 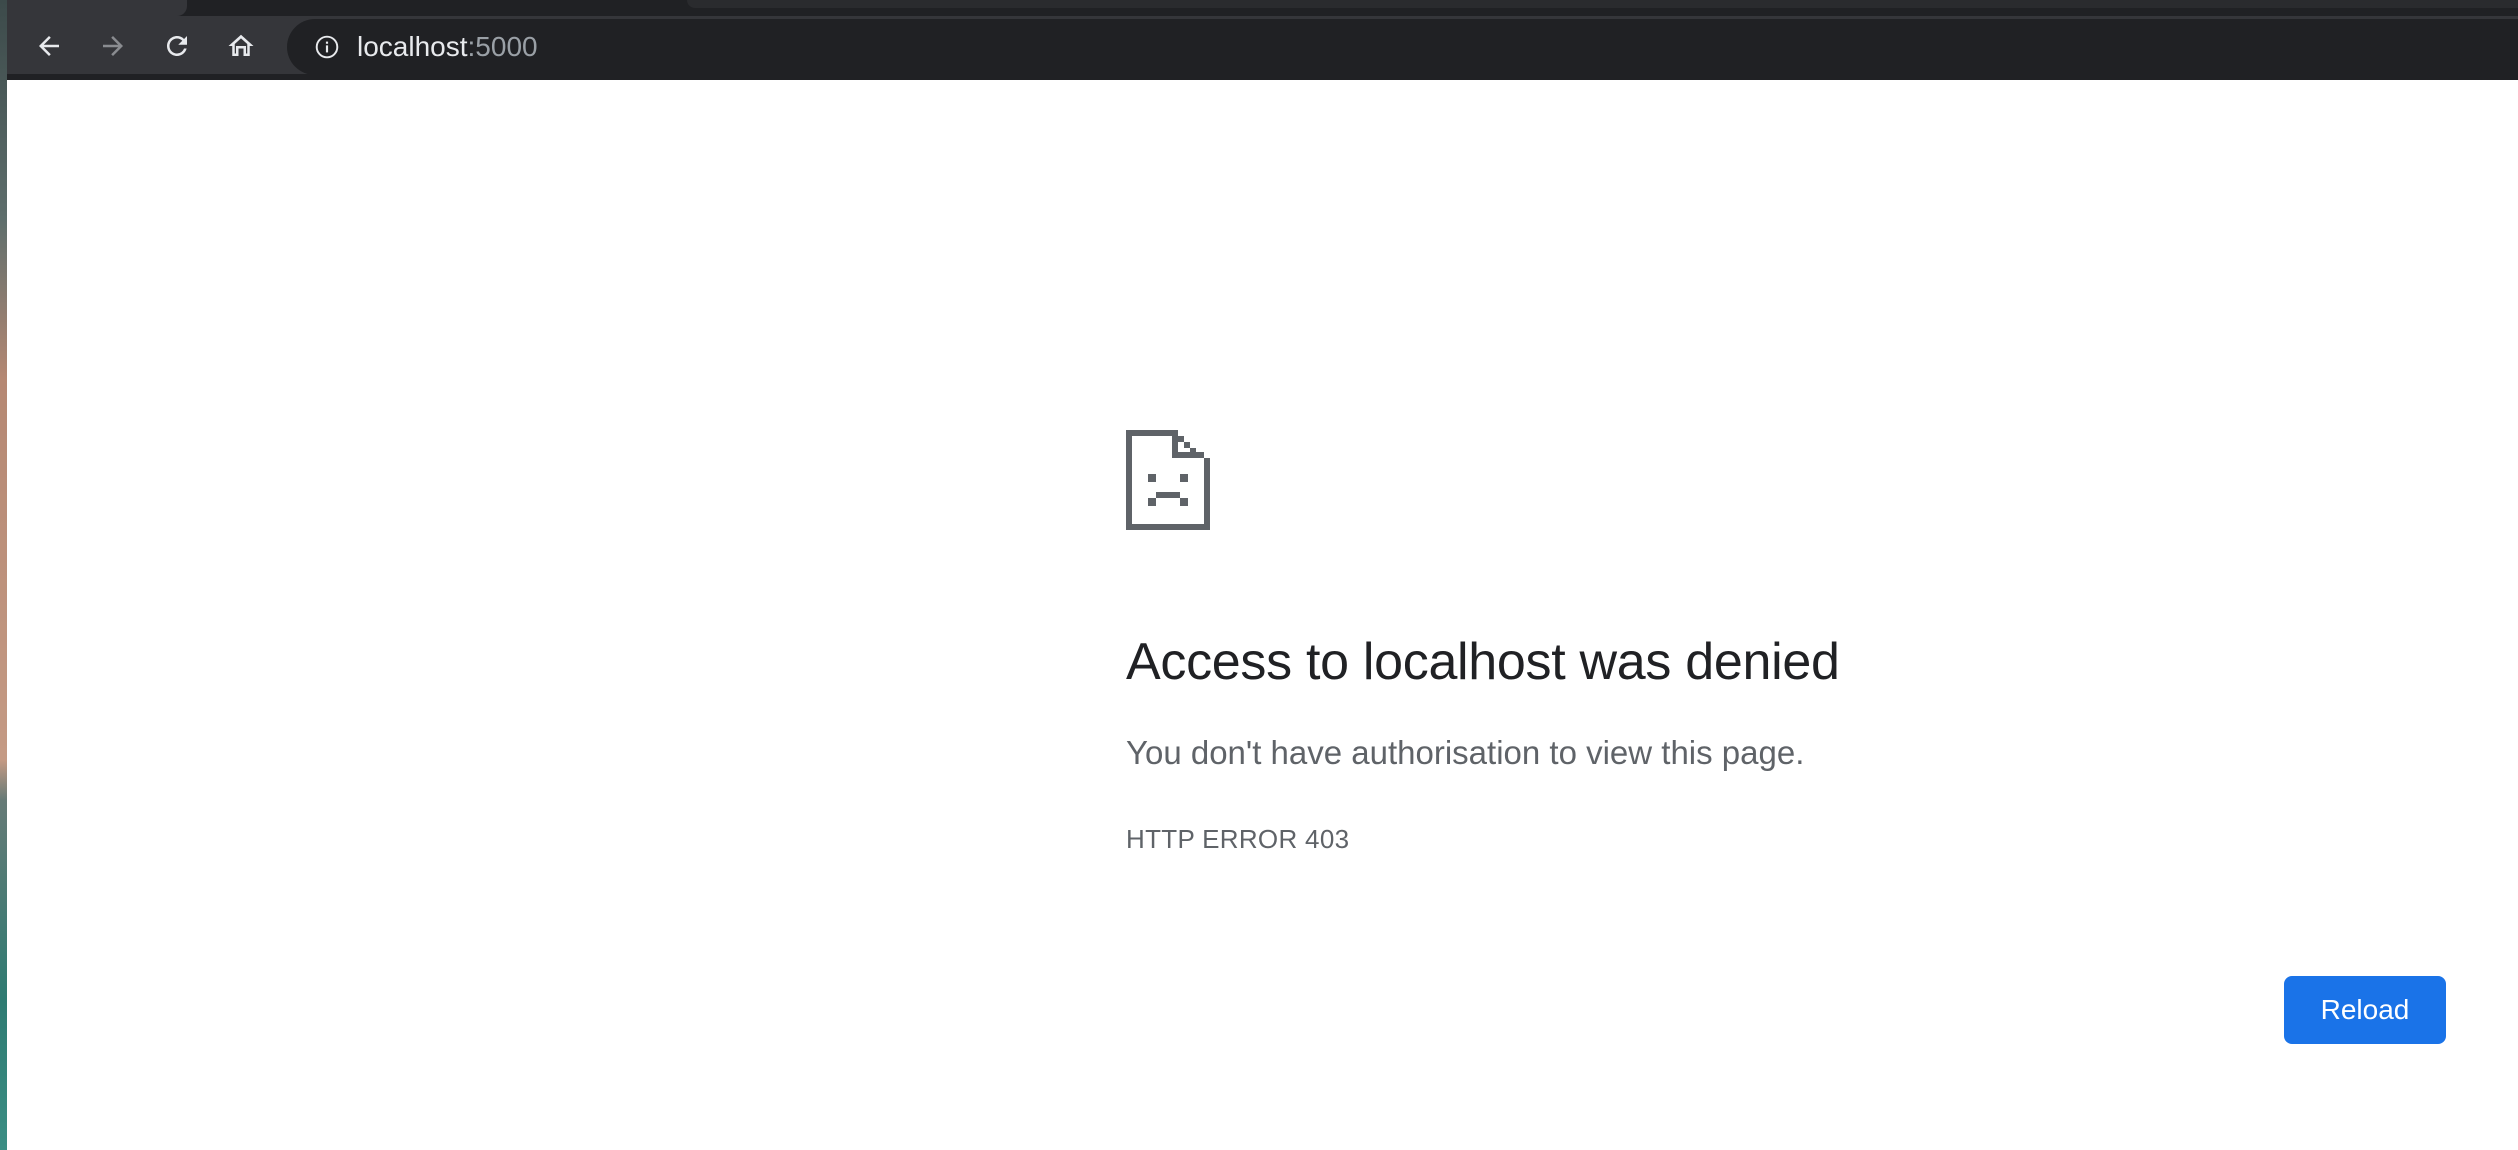 I want to click on error-title: Access to localhost was denied, so click(x=1483, y=662).